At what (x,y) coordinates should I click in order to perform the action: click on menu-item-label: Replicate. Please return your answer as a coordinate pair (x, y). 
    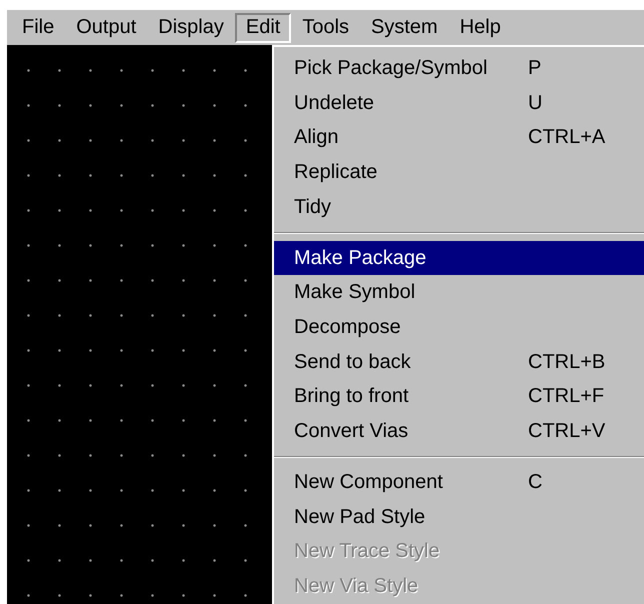
    Looking at the image, I should click on (336, 172).